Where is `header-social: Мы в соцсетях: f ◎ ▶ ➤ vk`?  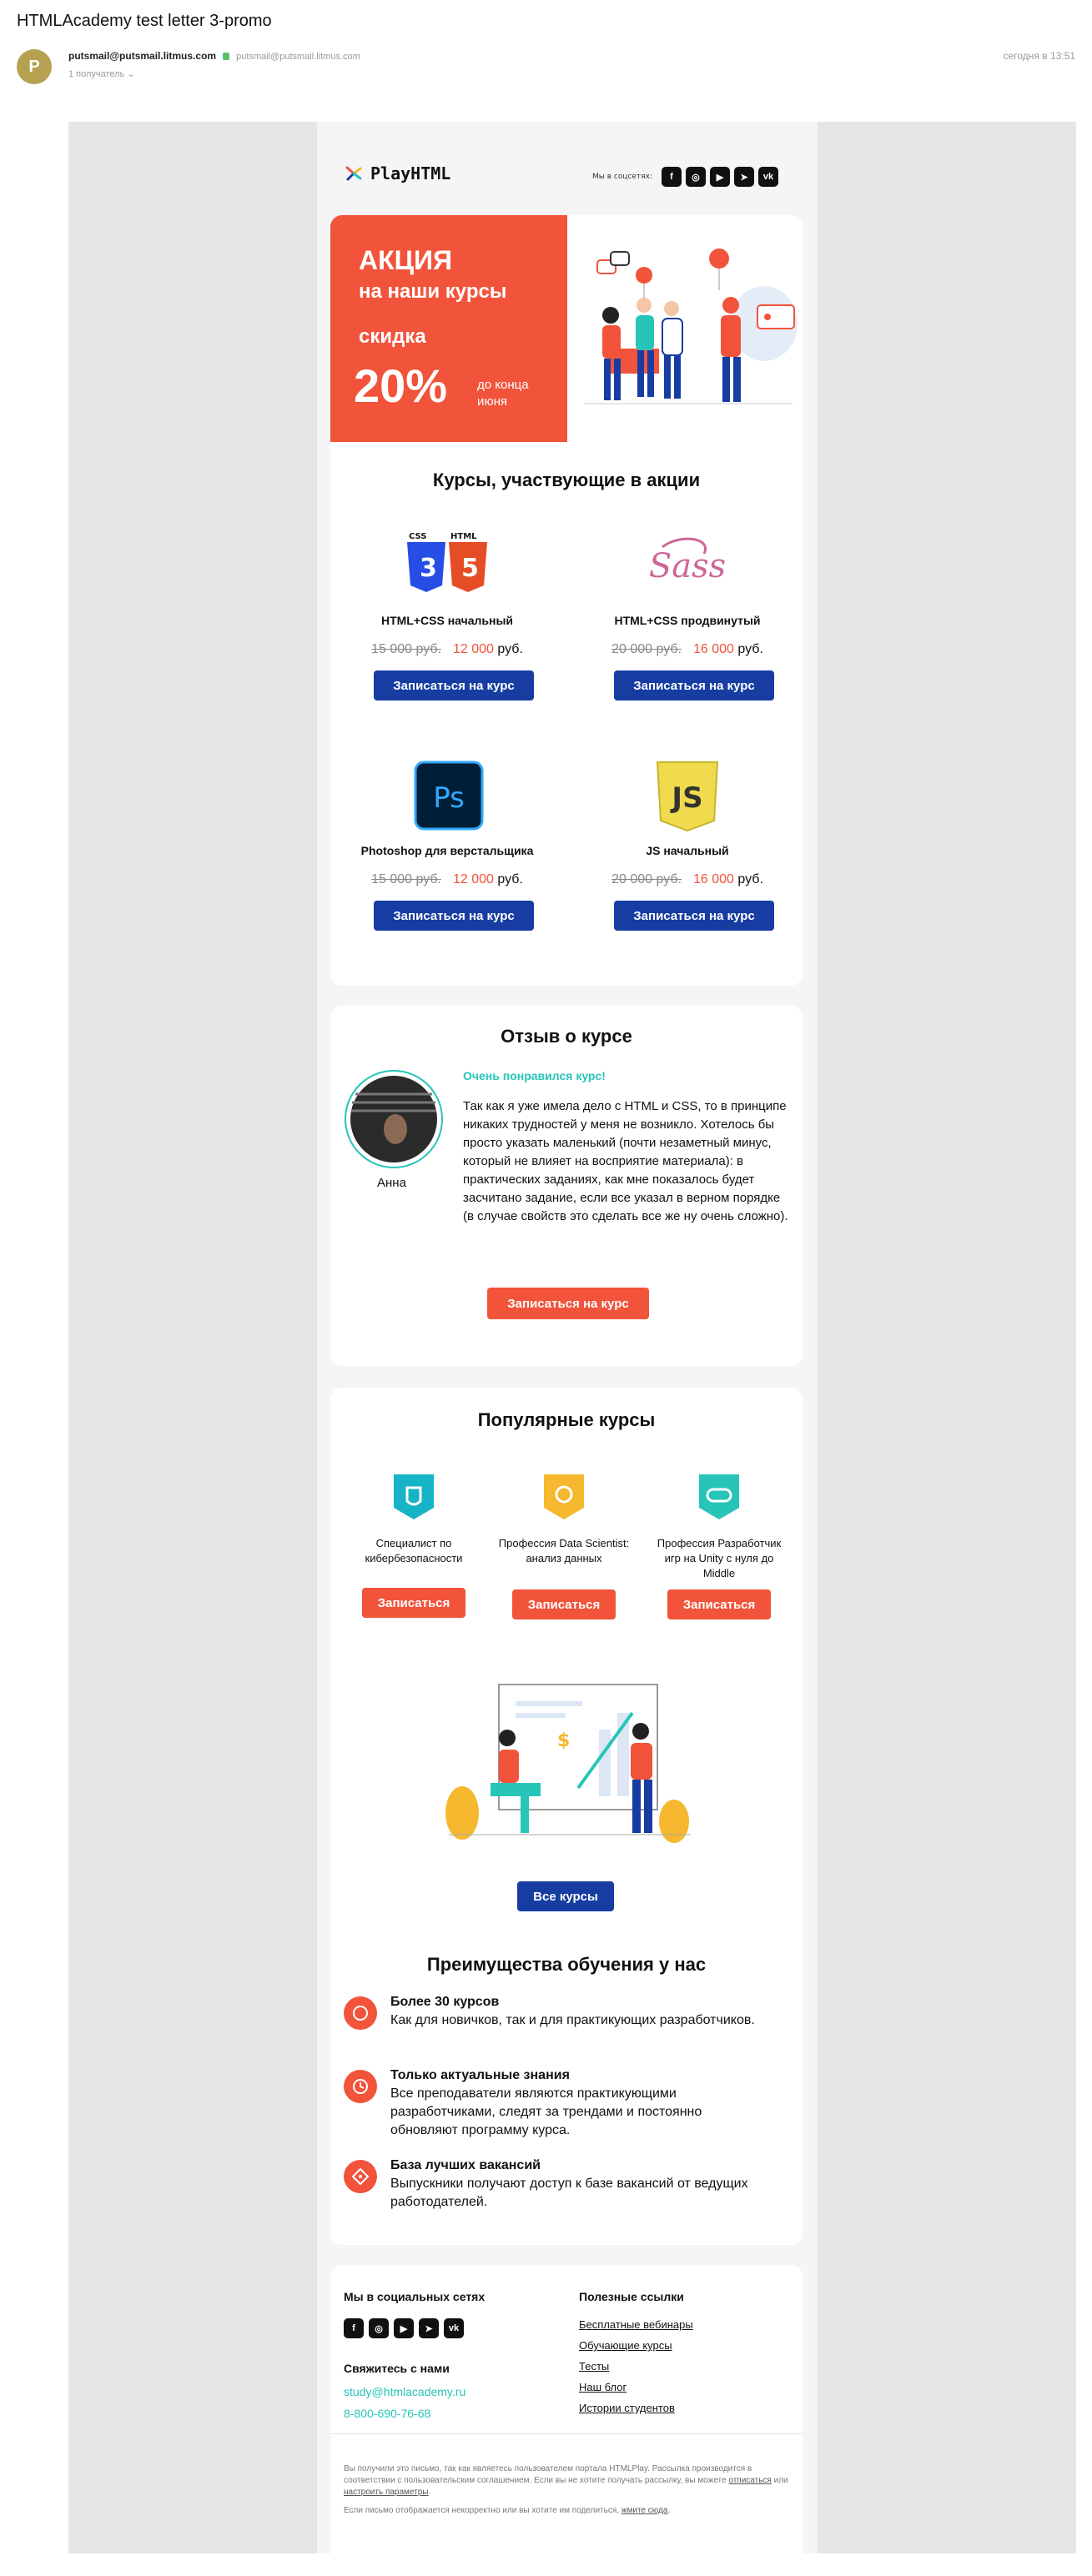
header-social: Мы в соцсетях: f ◎ ▶ ➤ vk is located at coordinates (685, 177).